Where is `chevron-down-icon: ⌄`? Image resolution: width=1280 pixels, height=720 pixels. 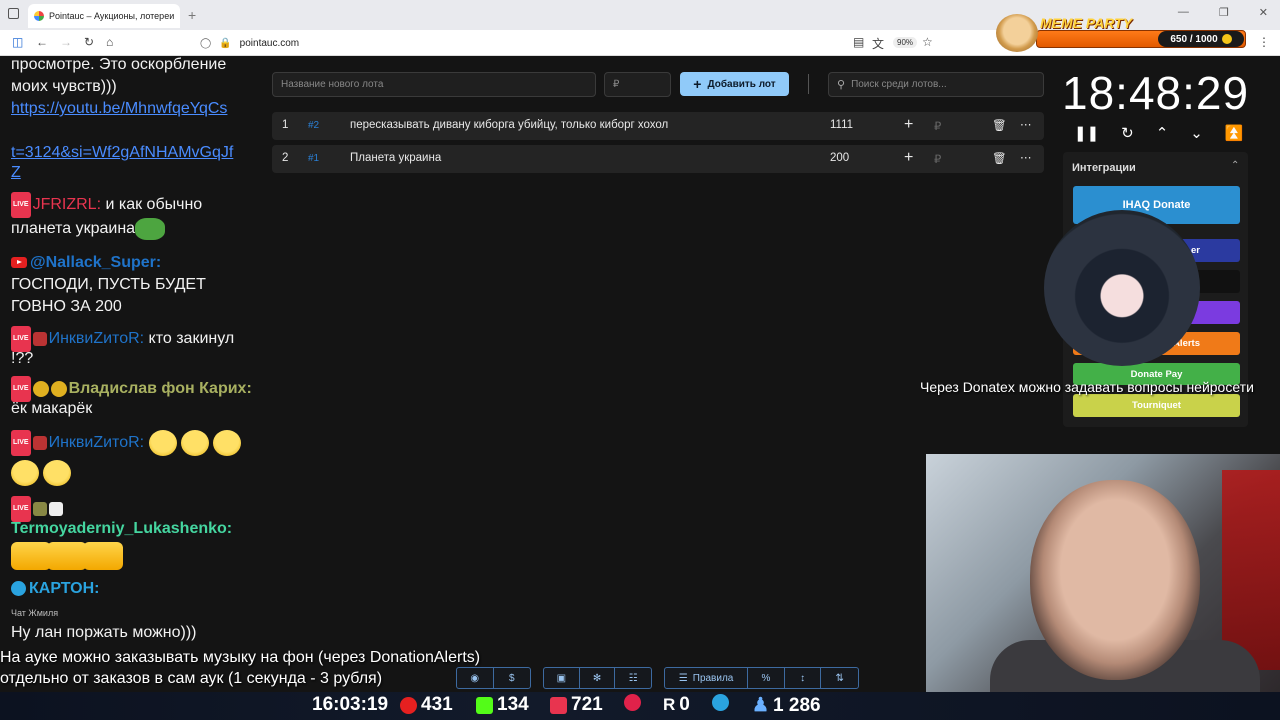
chevron-down-icon: ⌄ is located at coordinates (1196, 133).